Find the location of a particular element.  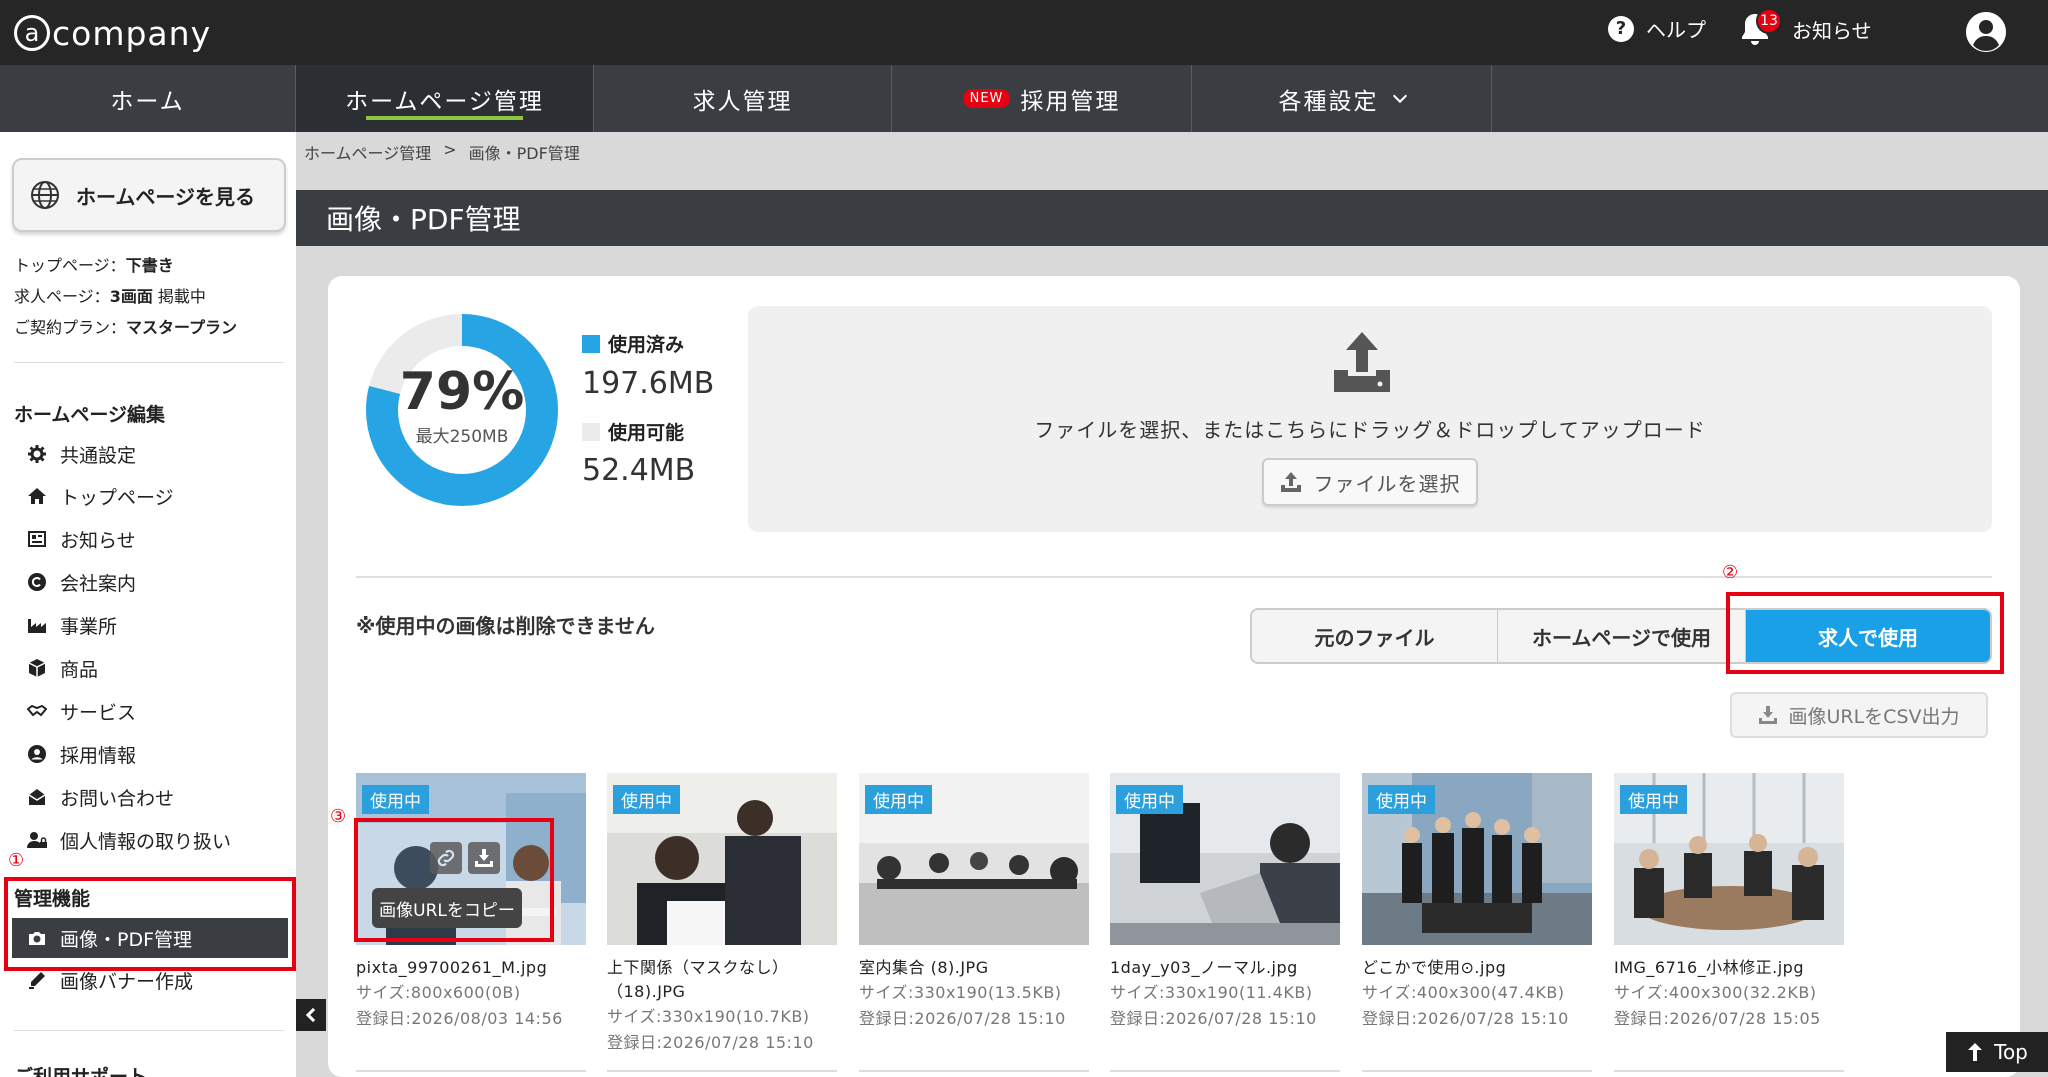

notifications-link: 13 お知らせ is located at coordinates (1806, 27).